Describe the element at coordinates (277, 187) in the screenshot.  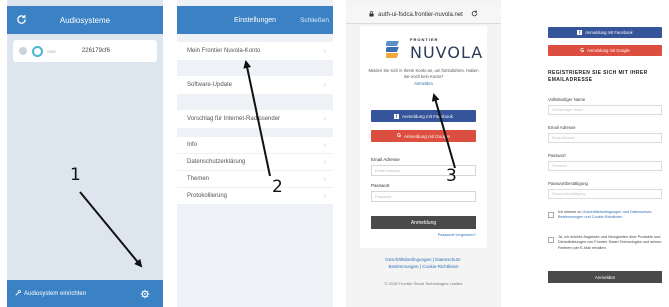
I see `step-number-2: 2` at that location.